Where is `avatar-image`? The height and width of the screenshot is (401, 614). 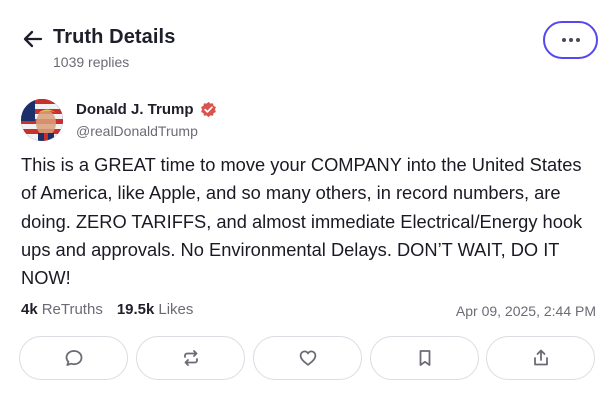 avatar-image is located at coordinates (42, 120).